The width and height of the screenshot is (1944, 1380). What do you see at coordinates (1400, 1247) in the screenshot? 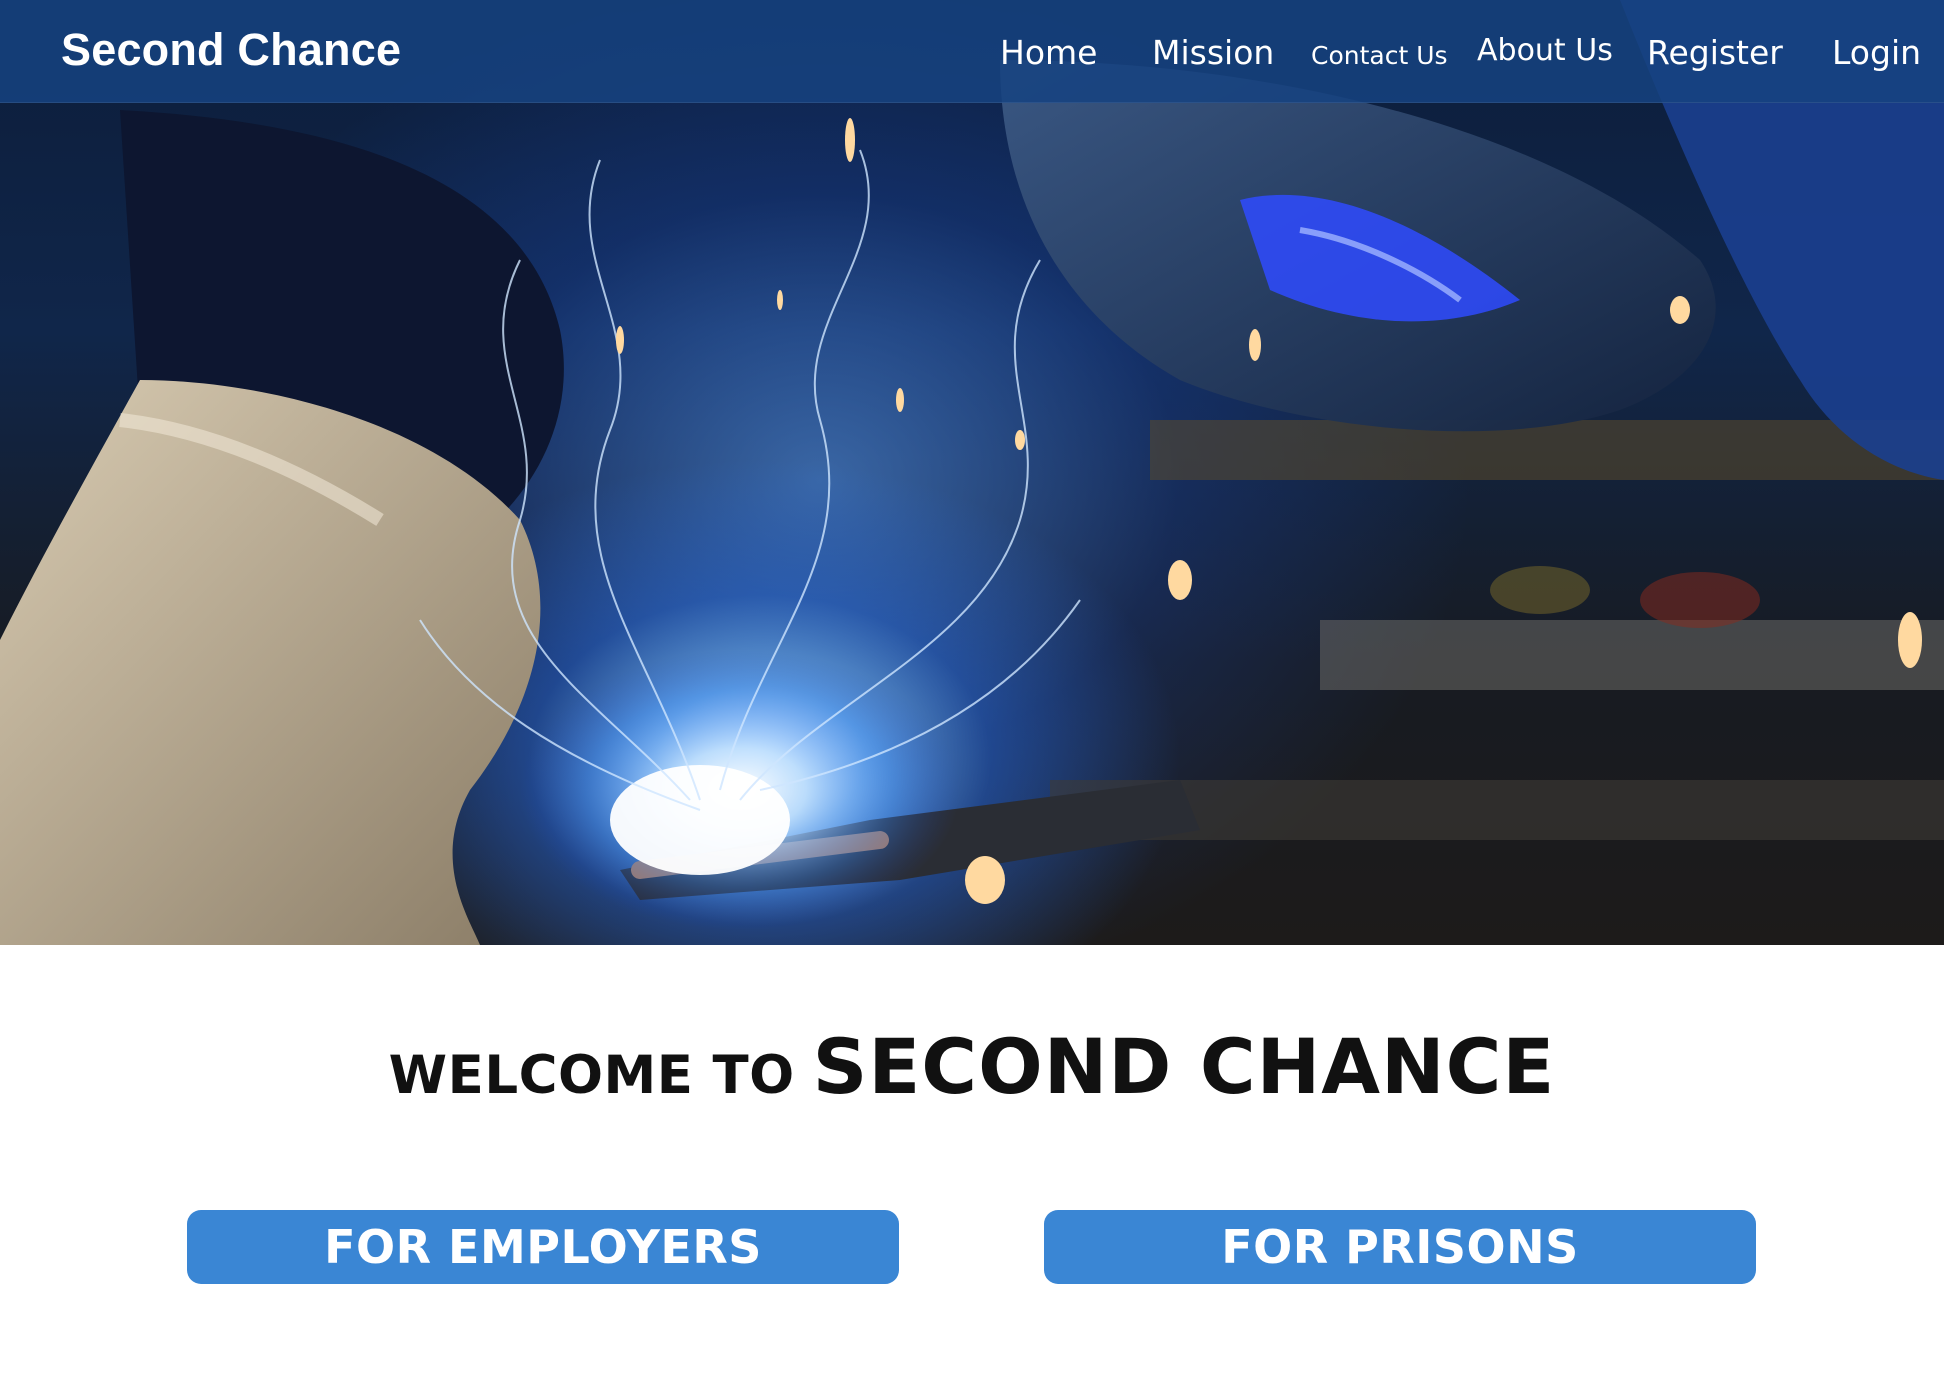
I see `for-prisons-button: FOR PRISONS` at bounding box center [1400, 1247].